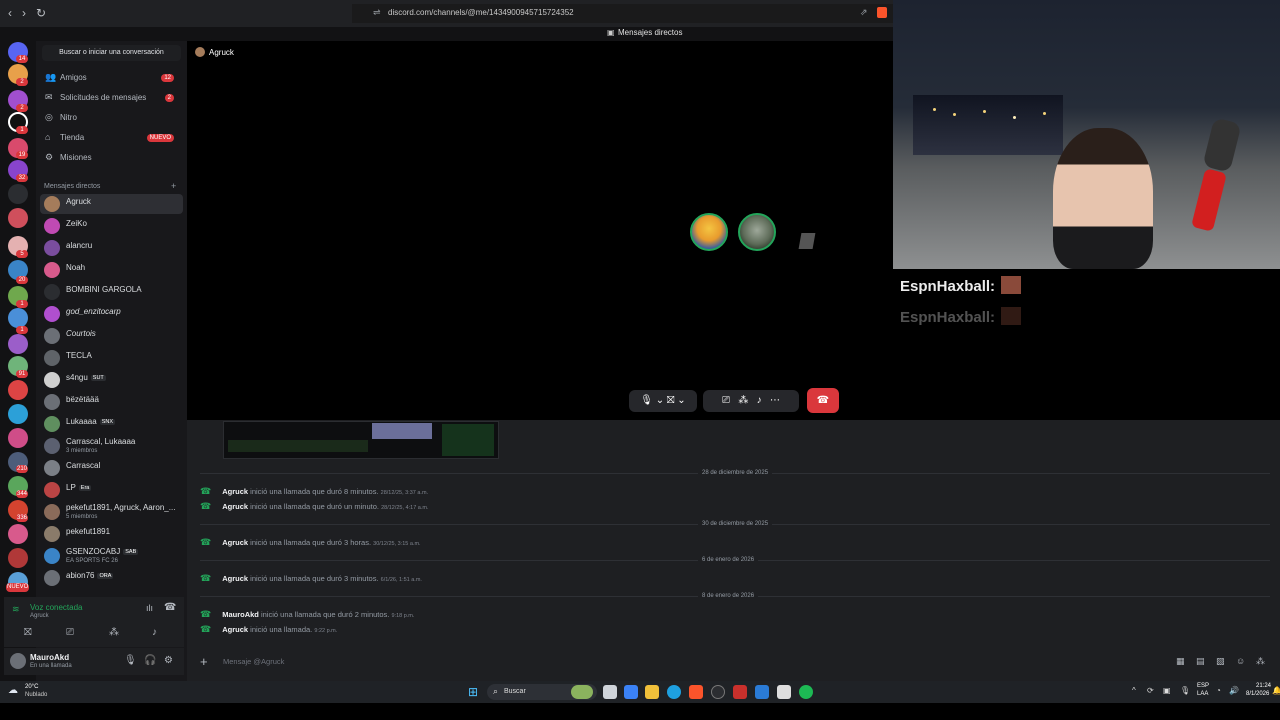 This screenshot has width=1280, height=720. What do you see at coordinates (631, 692) in the screenshot?
I see `widgets-icon` at bounding box center [631, 692].